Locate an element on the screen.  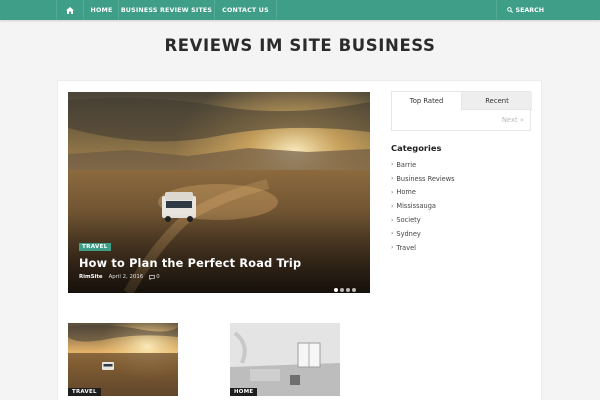
hero-author: RimSite is located at coordinates (91, 277).